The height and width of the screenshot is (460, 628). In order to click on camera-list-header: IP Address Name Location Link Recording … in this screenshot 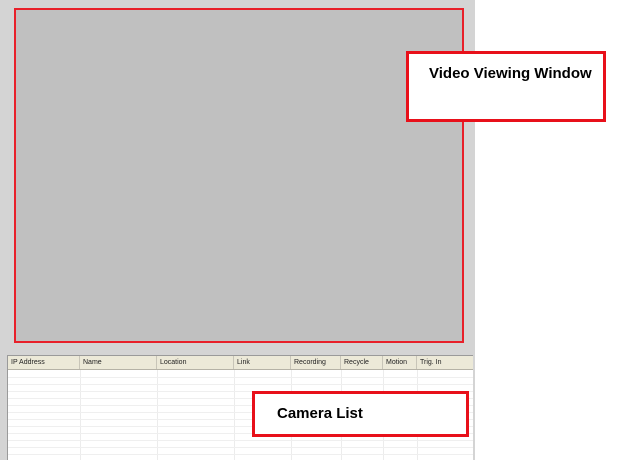, I will do `click(240, 363)`.